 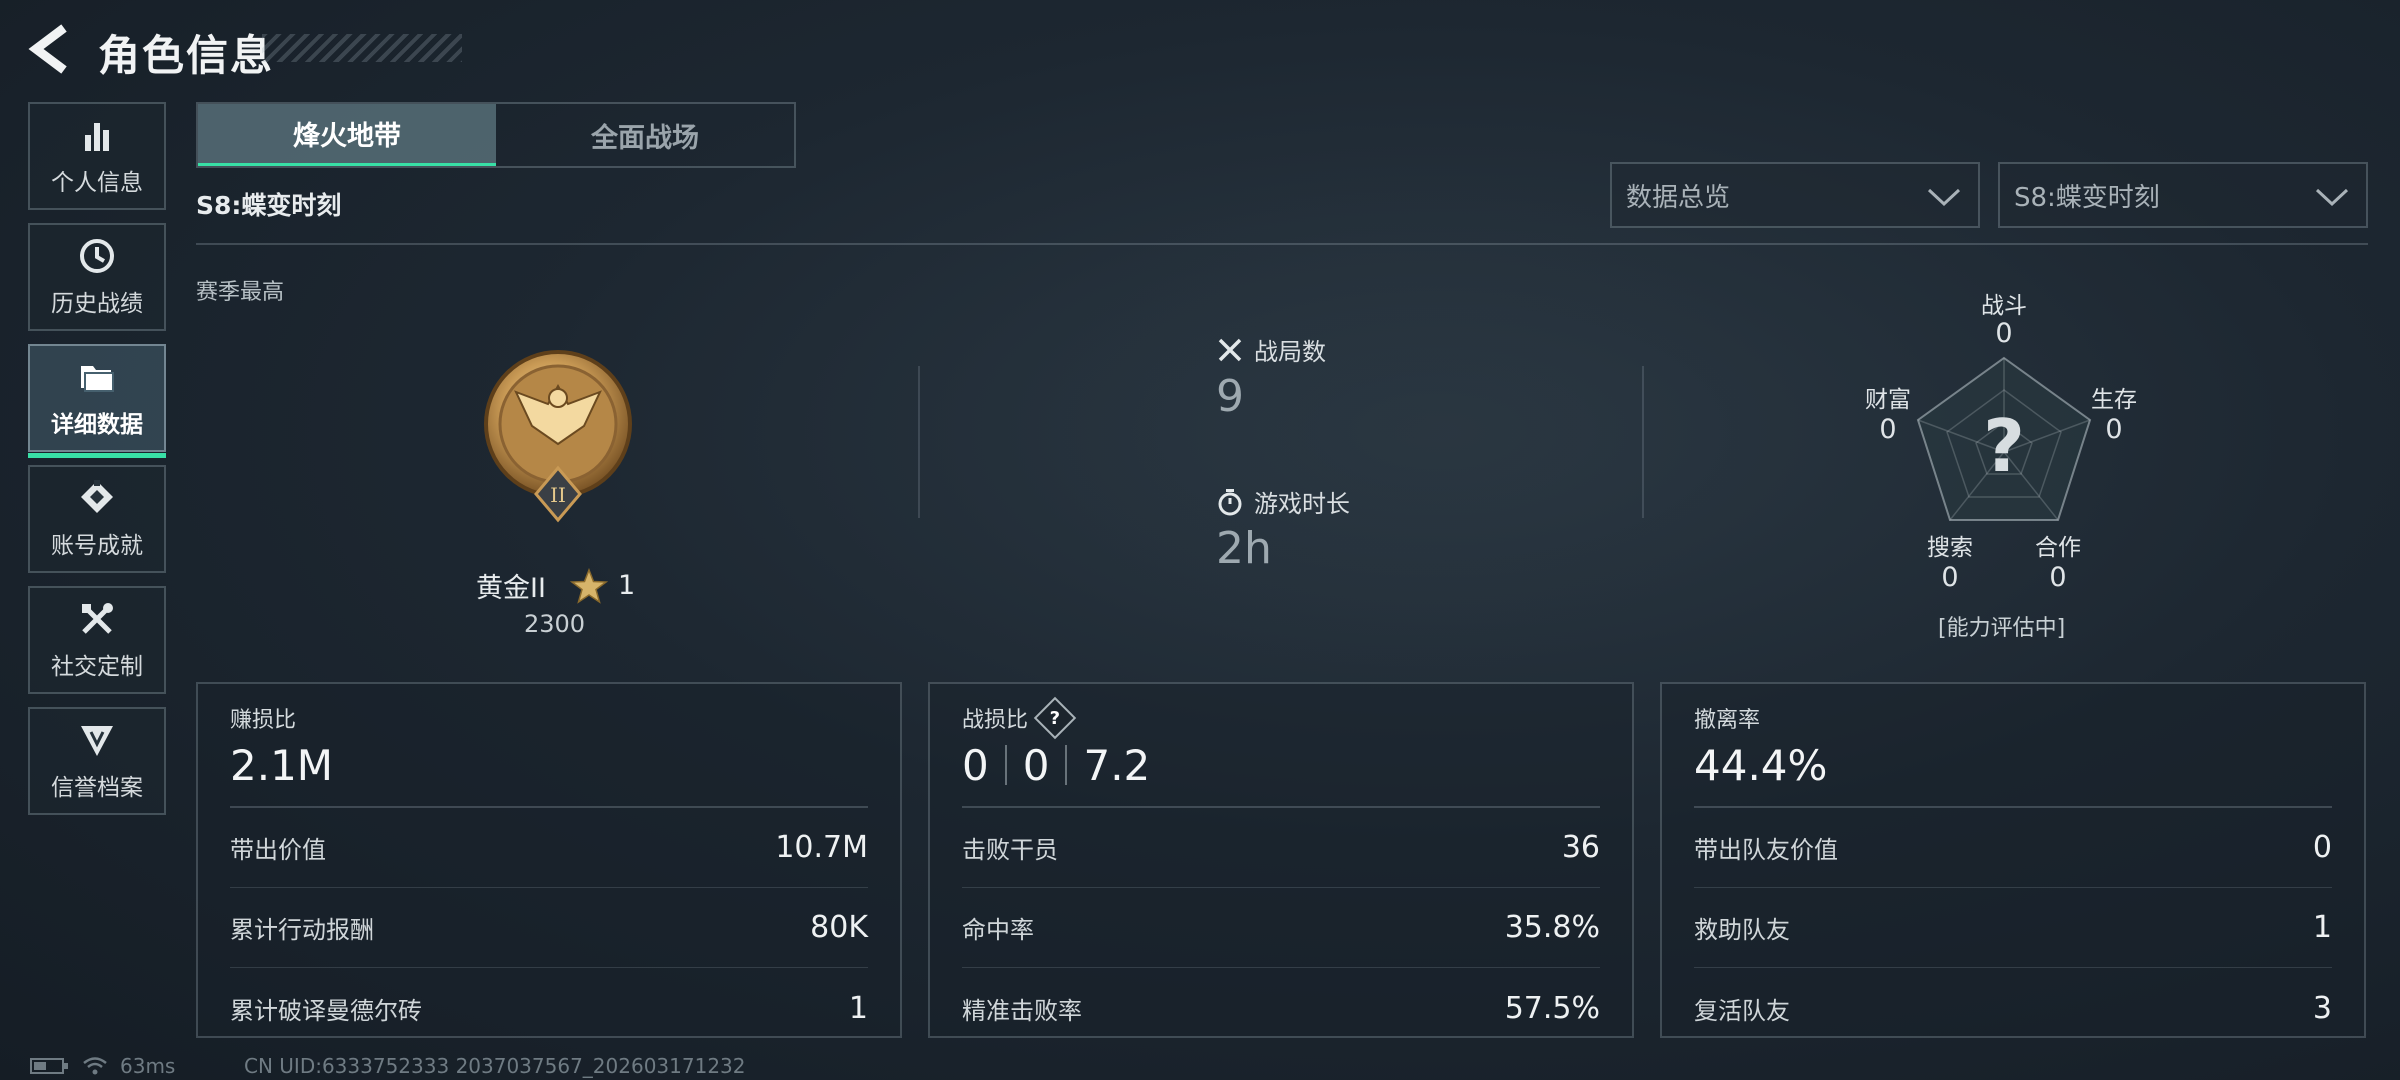 I want to click on row-value: 35.8%, so click(x=1552, y=927).